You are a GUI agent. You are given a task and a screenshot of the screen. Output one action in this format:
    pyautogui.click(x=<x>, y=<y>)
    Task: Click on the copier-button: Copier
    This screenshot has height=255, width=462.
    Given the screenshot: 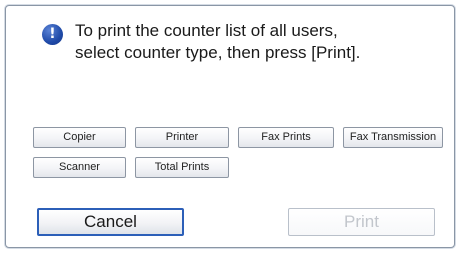 What is the action you would take?
    pyautogui.click(x=79, y=137)
    